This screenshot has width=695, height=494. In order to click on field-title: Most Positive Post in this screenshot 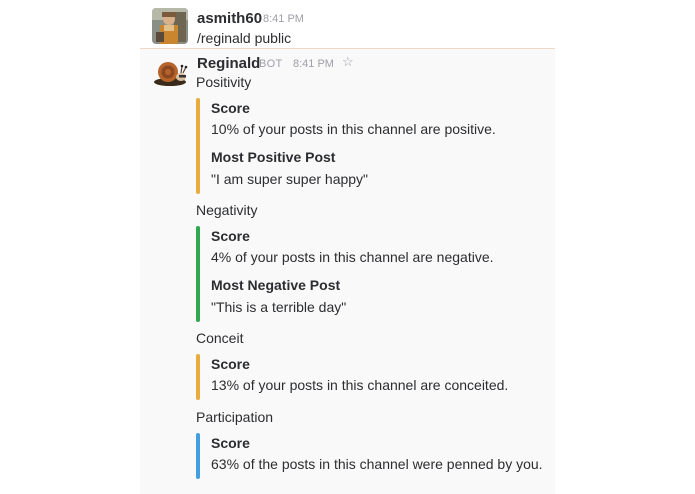, I will do `click(273, 157)`.